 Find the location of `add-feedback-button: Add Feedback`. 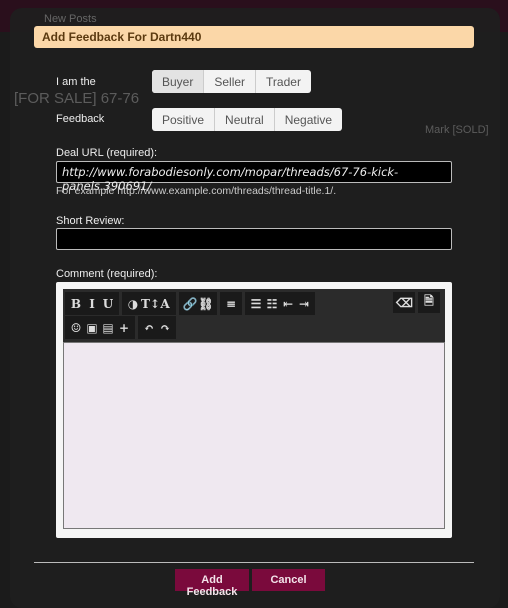

add-feedback-button: Add Feedback is located at coordinates (212, 583).